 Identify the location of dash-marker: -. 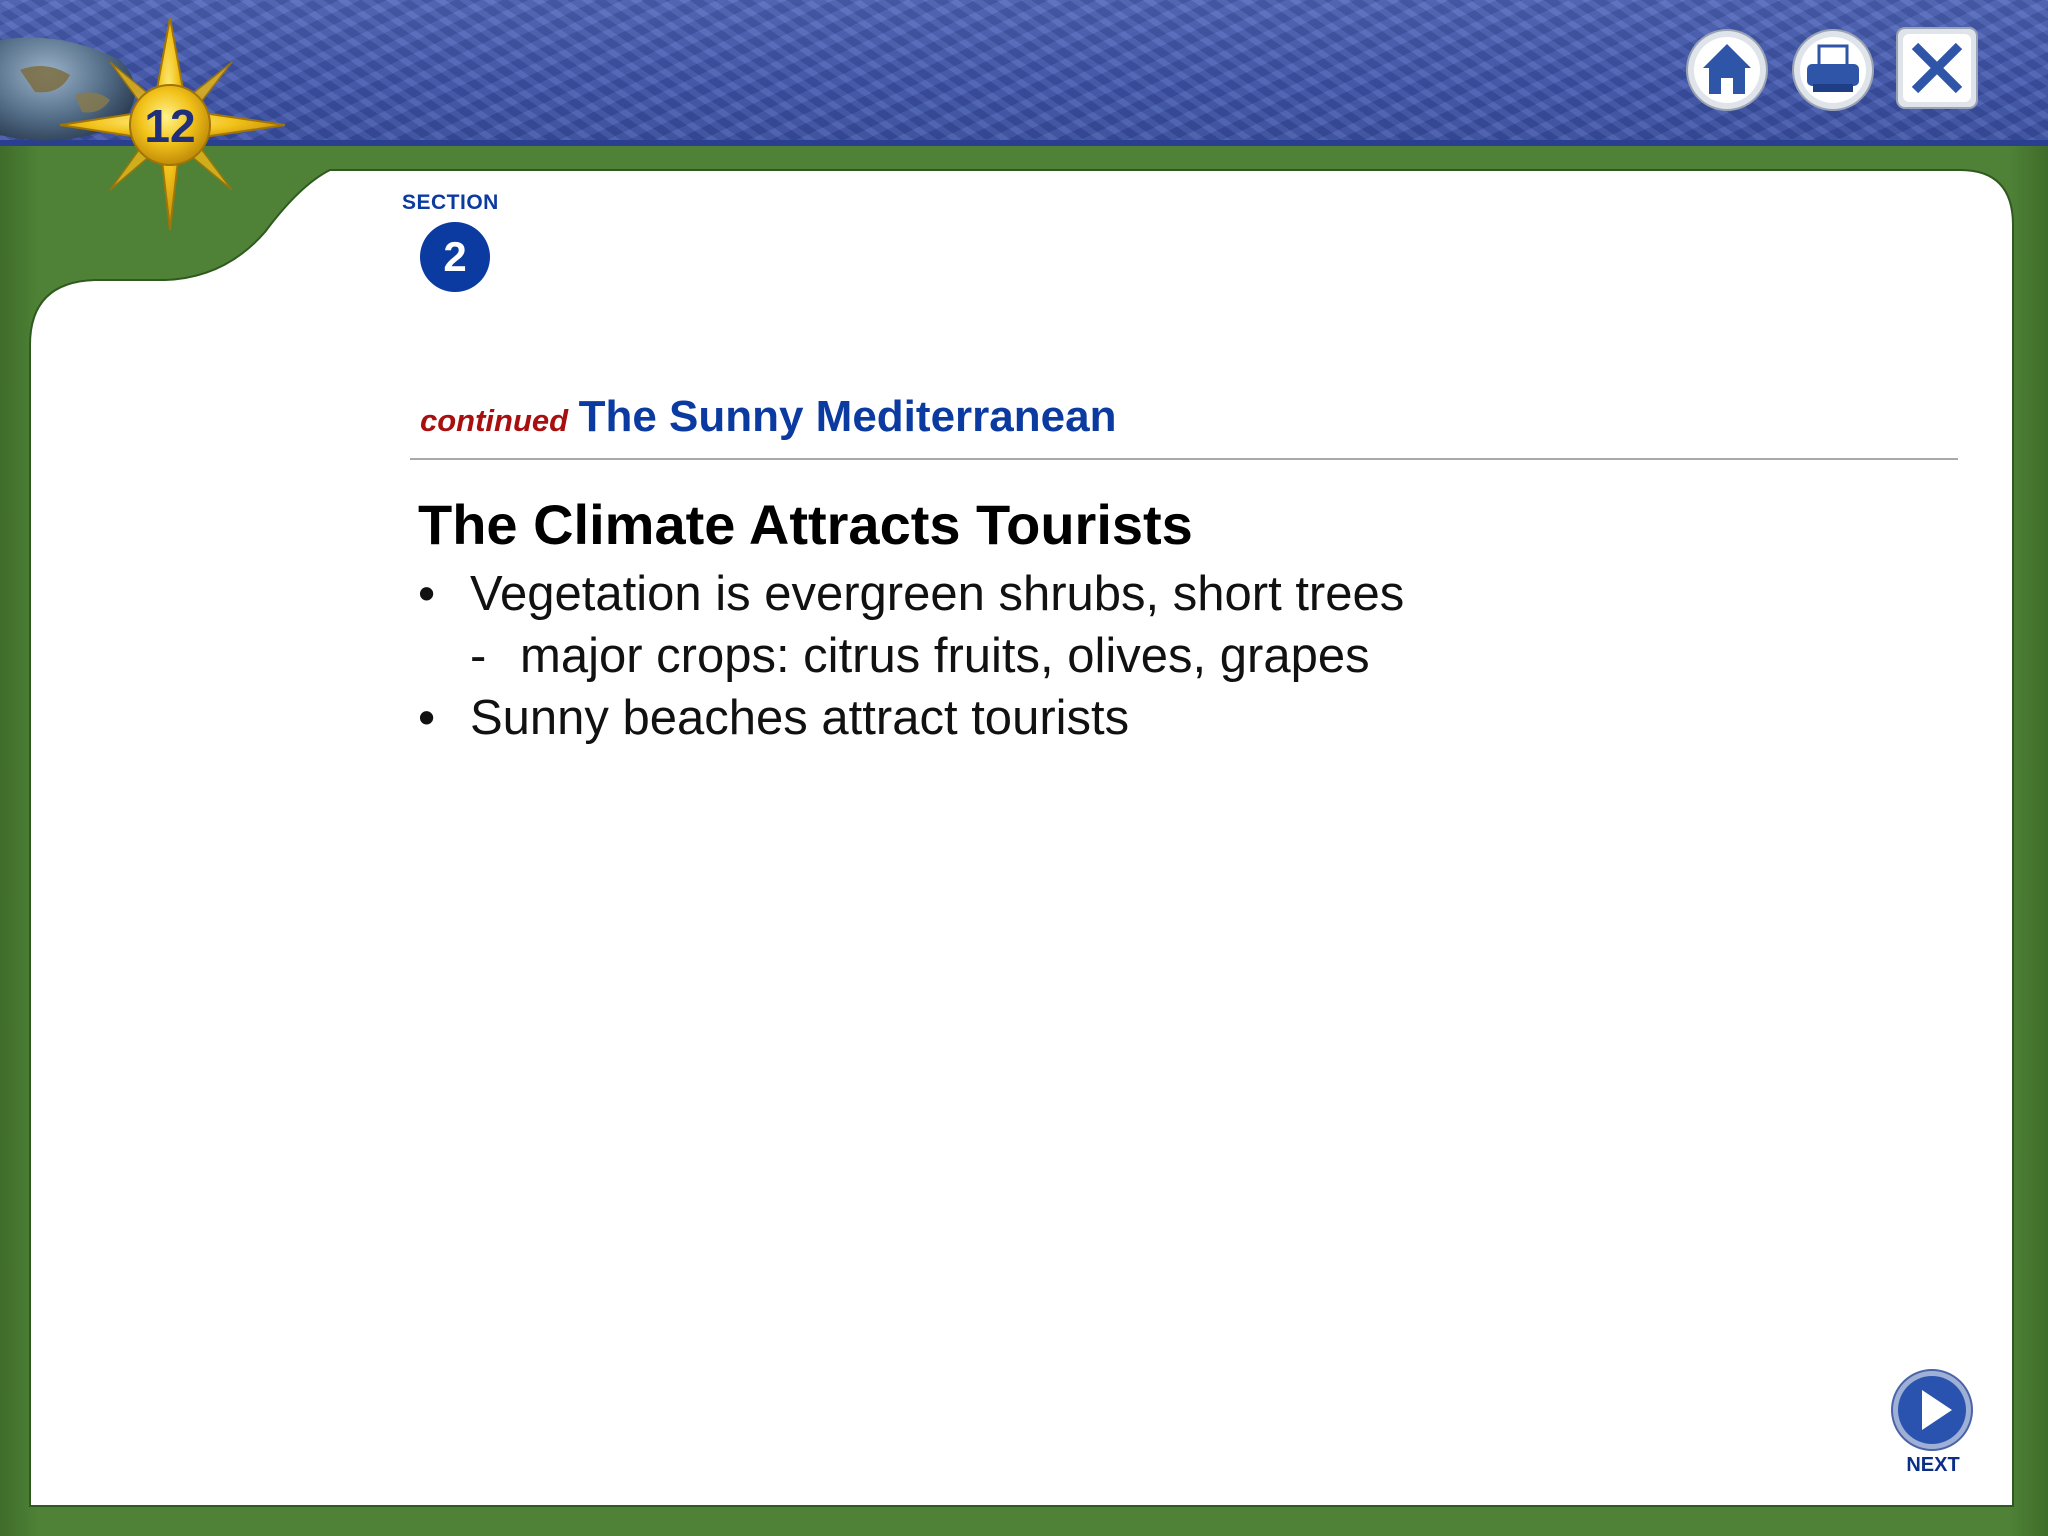
(478, 656).